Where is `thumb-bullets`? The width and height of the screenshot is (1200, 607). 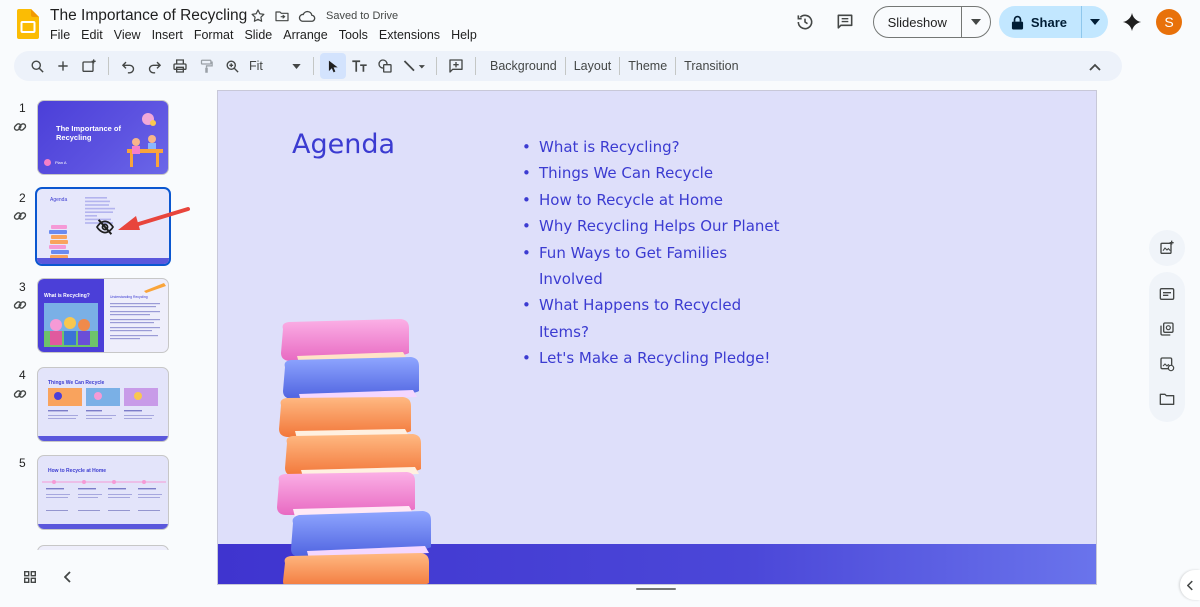
thumb-bullets is located at coordinates (135, 321).